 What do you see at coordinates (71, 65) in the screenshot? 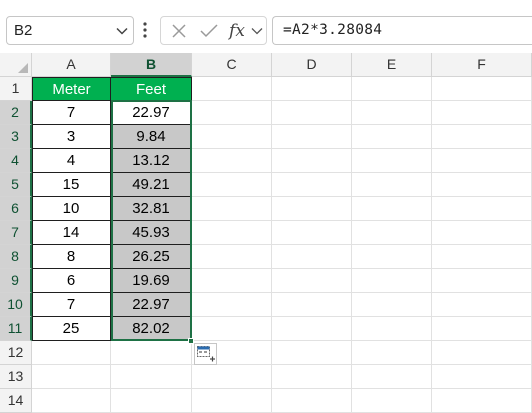
I see `column-header-a: A` at bounding box center [71, 65].